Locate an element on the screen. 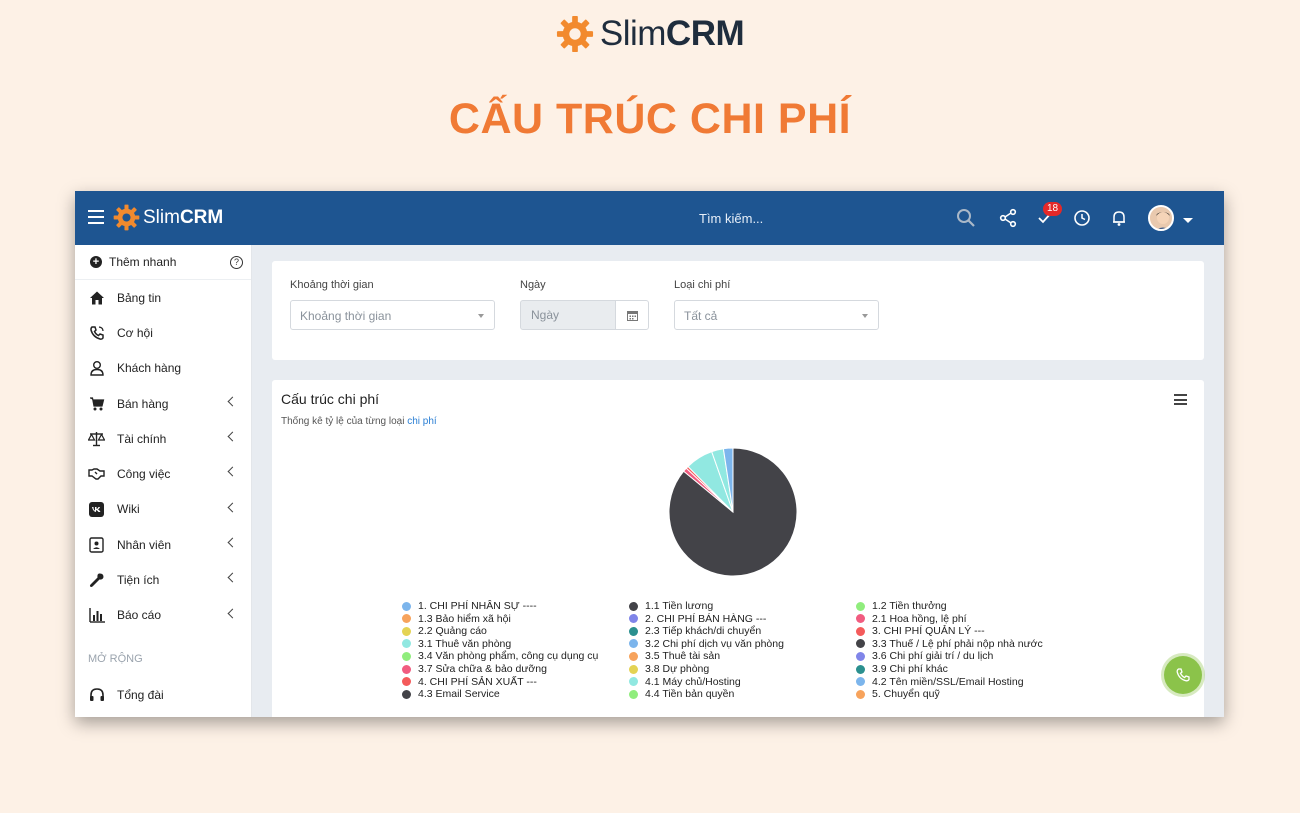  sidebar-item-label: Wiki is located at coordinates (128, 509).